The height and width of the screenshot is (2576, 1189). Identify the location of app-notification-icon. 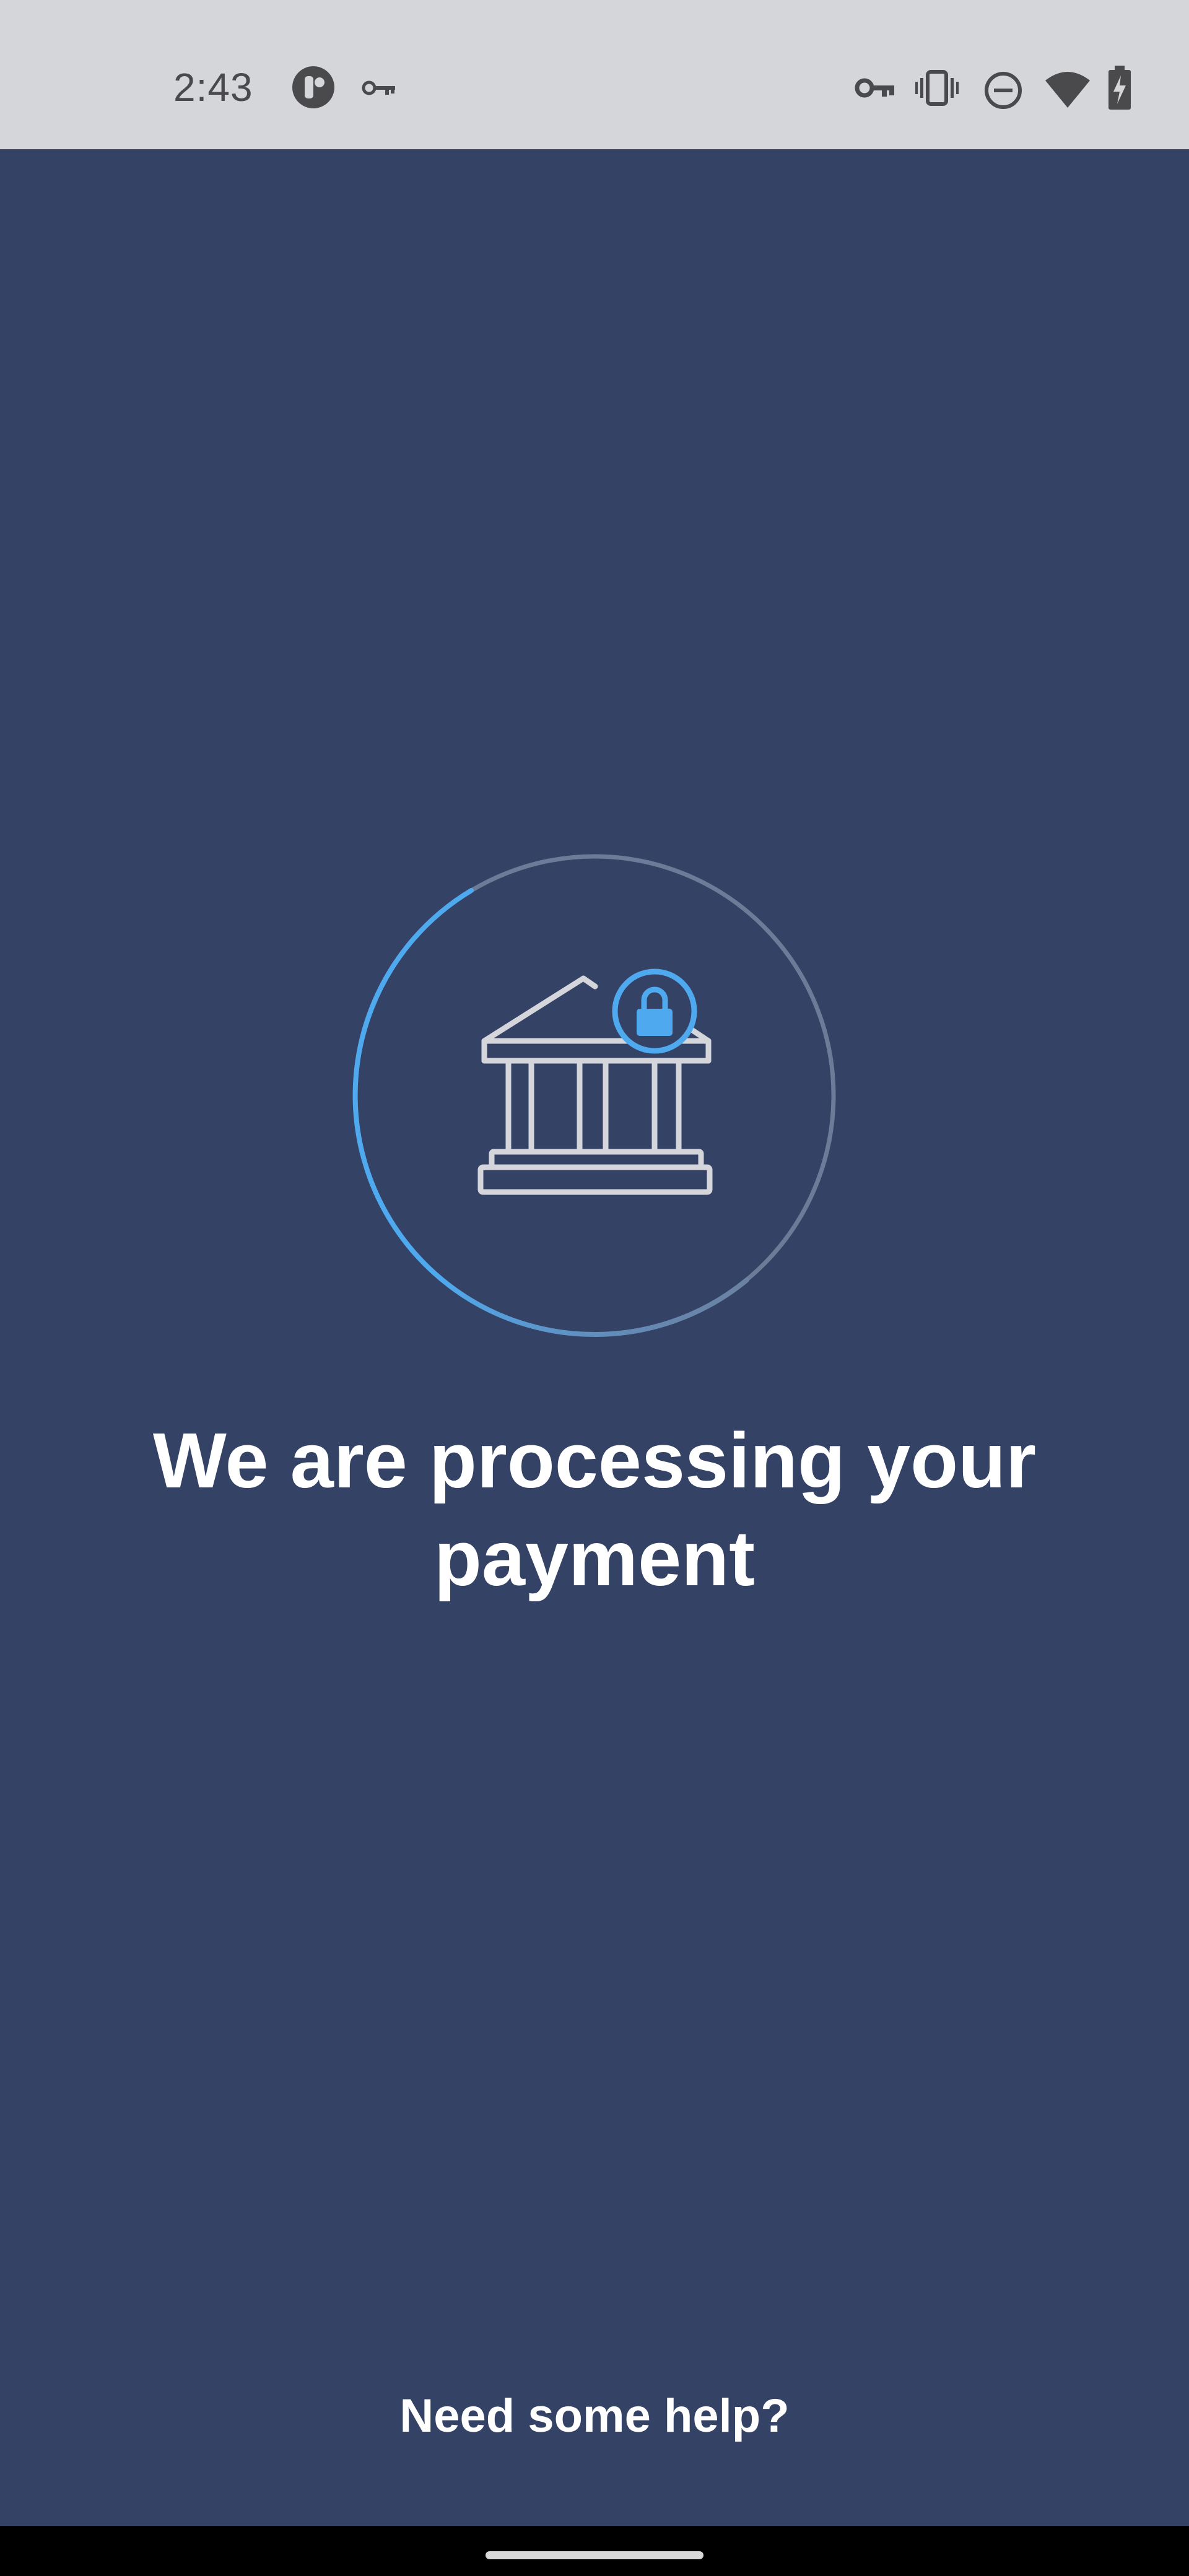
(313, 87).